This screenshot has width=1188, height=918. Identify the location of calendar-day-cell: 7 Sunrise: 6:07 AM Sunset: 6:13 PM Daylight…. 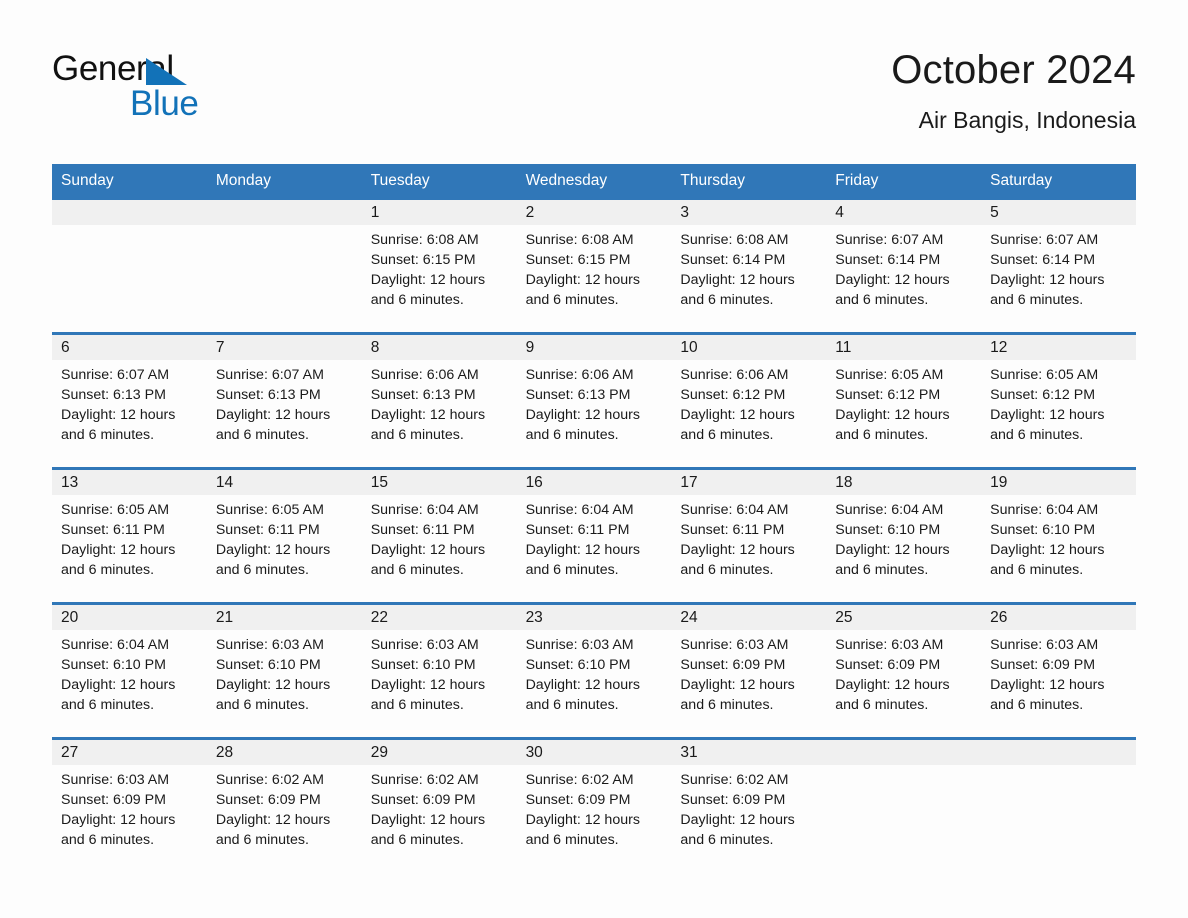
(284, 394).